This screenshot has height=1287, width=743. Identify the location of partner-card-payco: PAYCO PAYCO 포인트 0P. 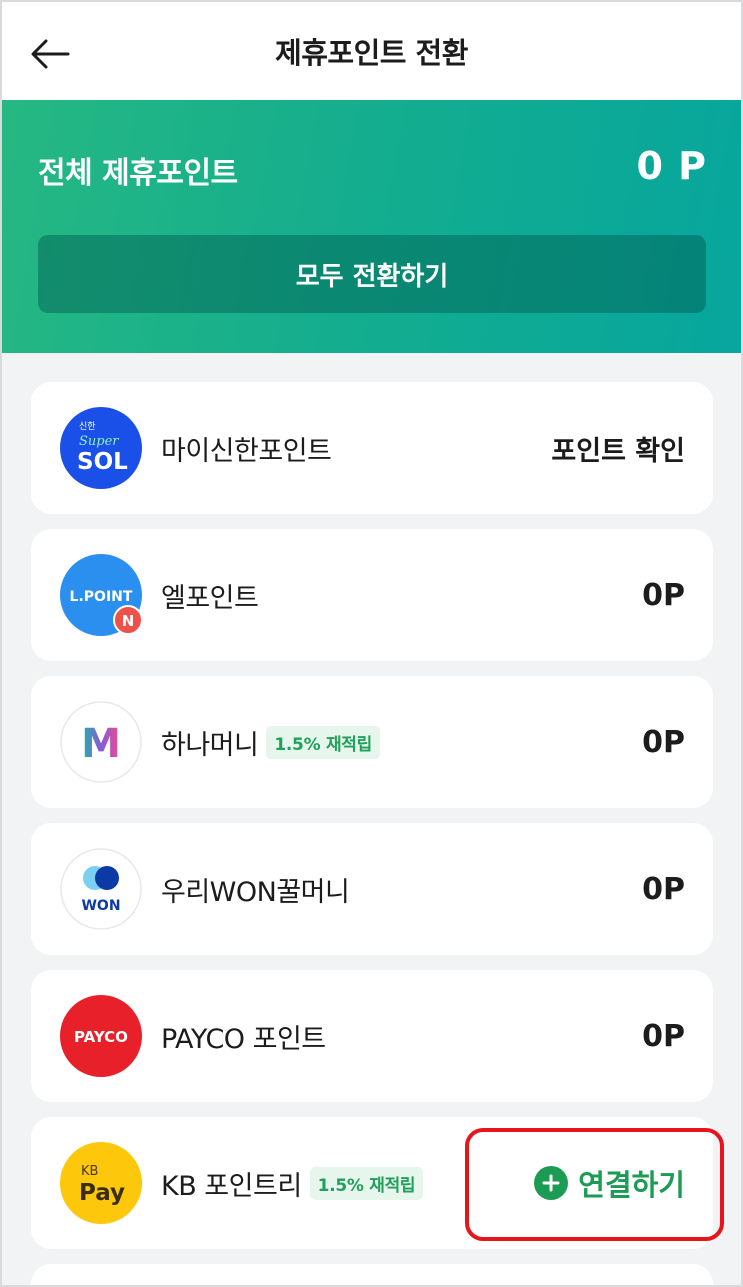
(372, 1036).